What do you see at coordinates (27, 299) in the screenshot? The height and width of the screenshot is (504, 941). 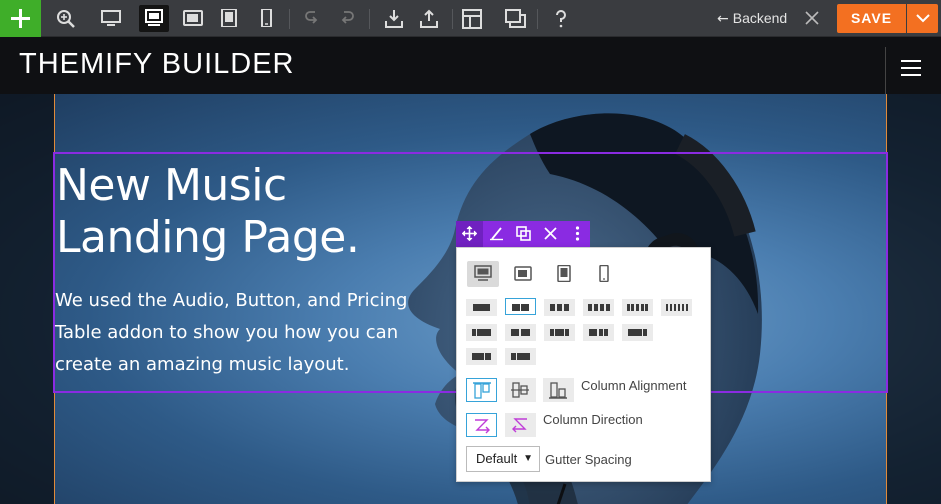 I see `hero-left-shade` at bounding box center [27, 299].